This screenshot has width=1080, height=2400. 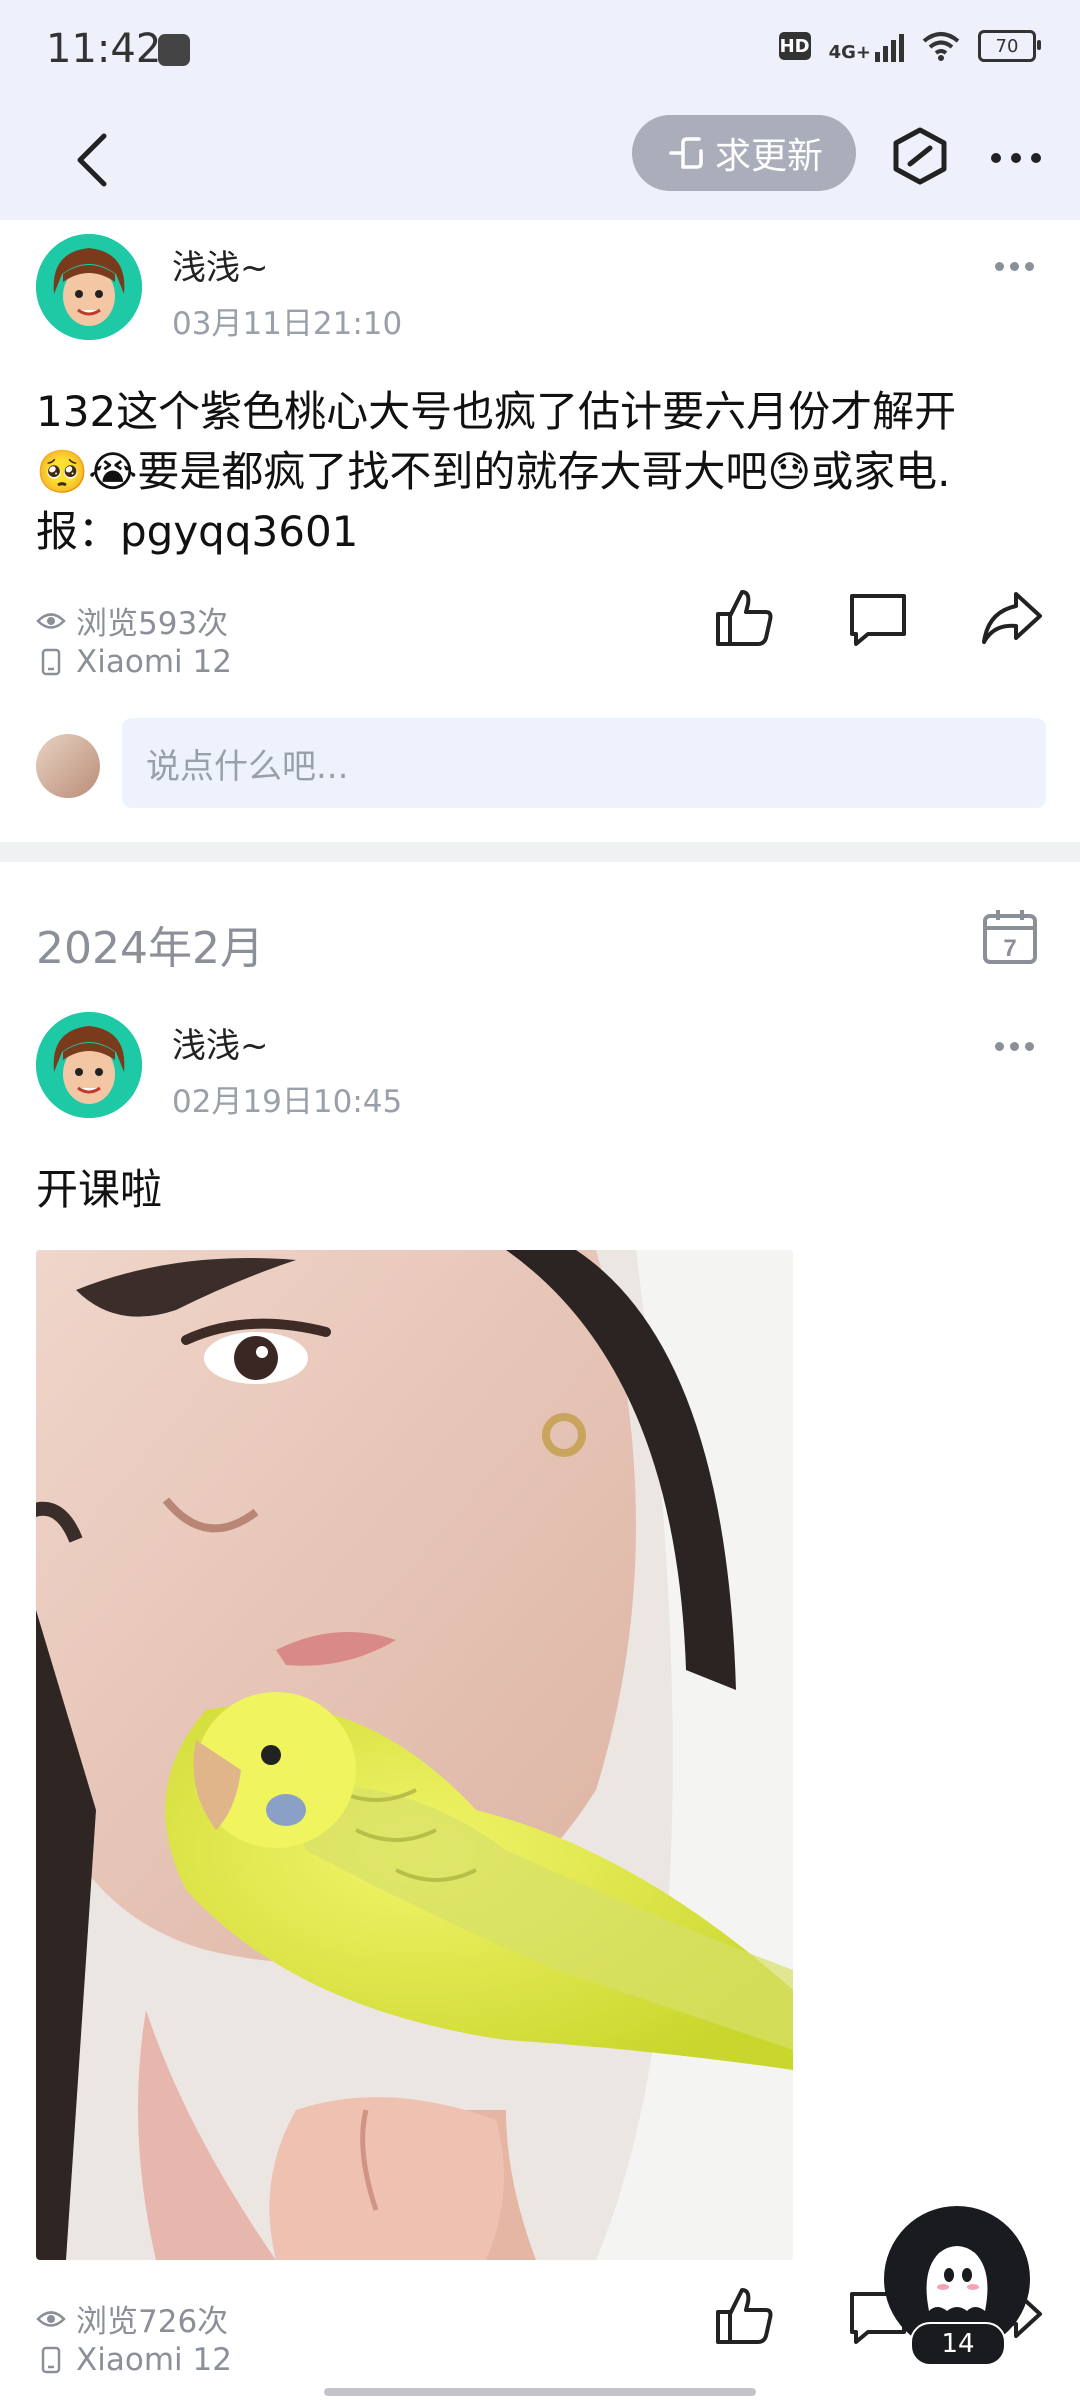 I want to click on share-icon, so click(x=1012, y=618).